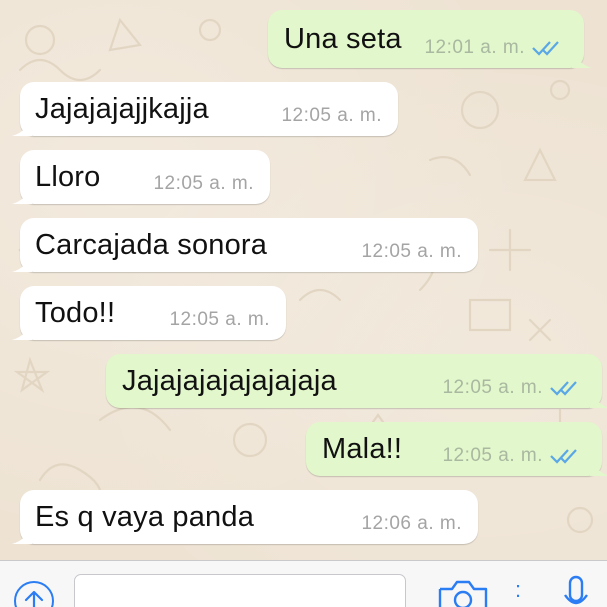 The height and width of the screenshot is (607, 607). I want to click on camera-button, so click(463, 593).